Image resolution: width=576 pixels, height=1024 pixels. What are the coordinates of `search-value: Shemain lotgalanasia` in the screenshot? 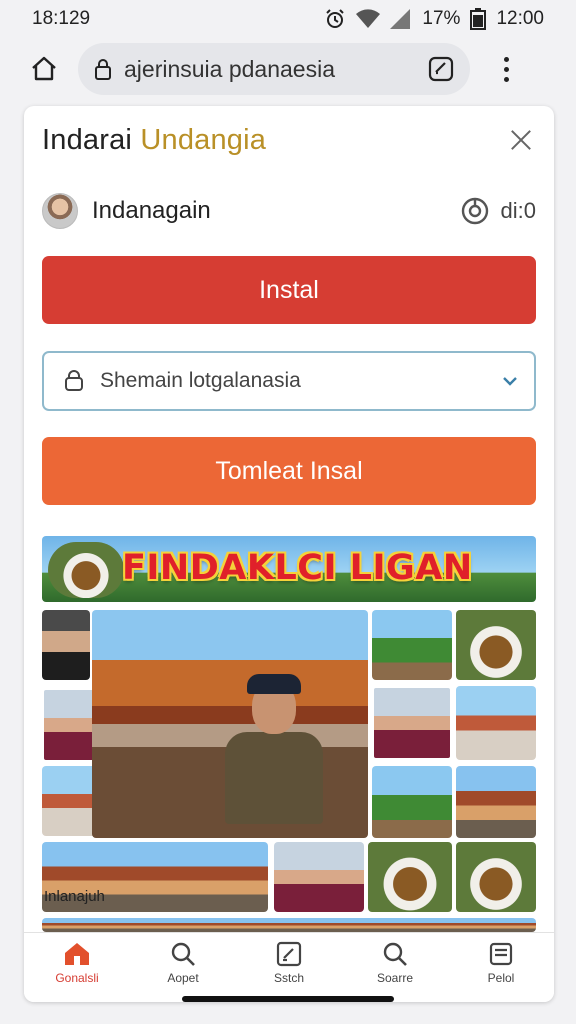 It's located at (200, 380).